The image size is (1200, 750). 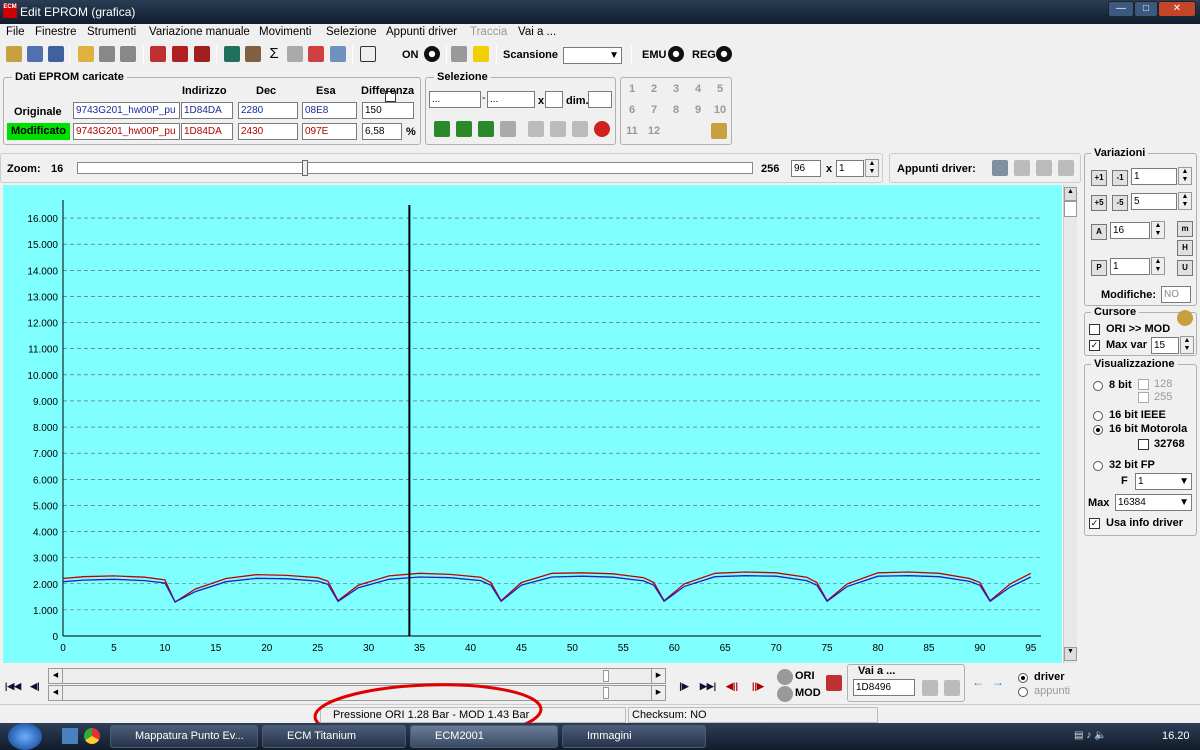 What do you see at coordinates (1187, 345) in the screenshot?
I see `maxvar-spinner: ▲ ▼` at bounding box center [1187, 345].